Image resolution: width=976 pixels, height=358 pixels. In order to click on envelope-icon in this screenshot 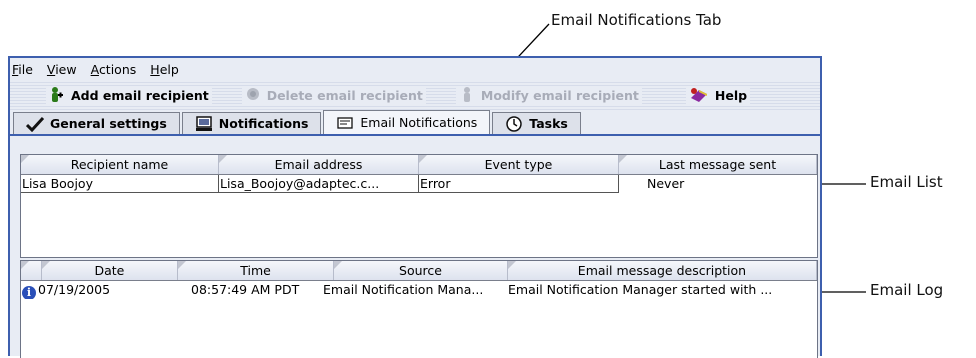, I will do `click(345, 123)`.